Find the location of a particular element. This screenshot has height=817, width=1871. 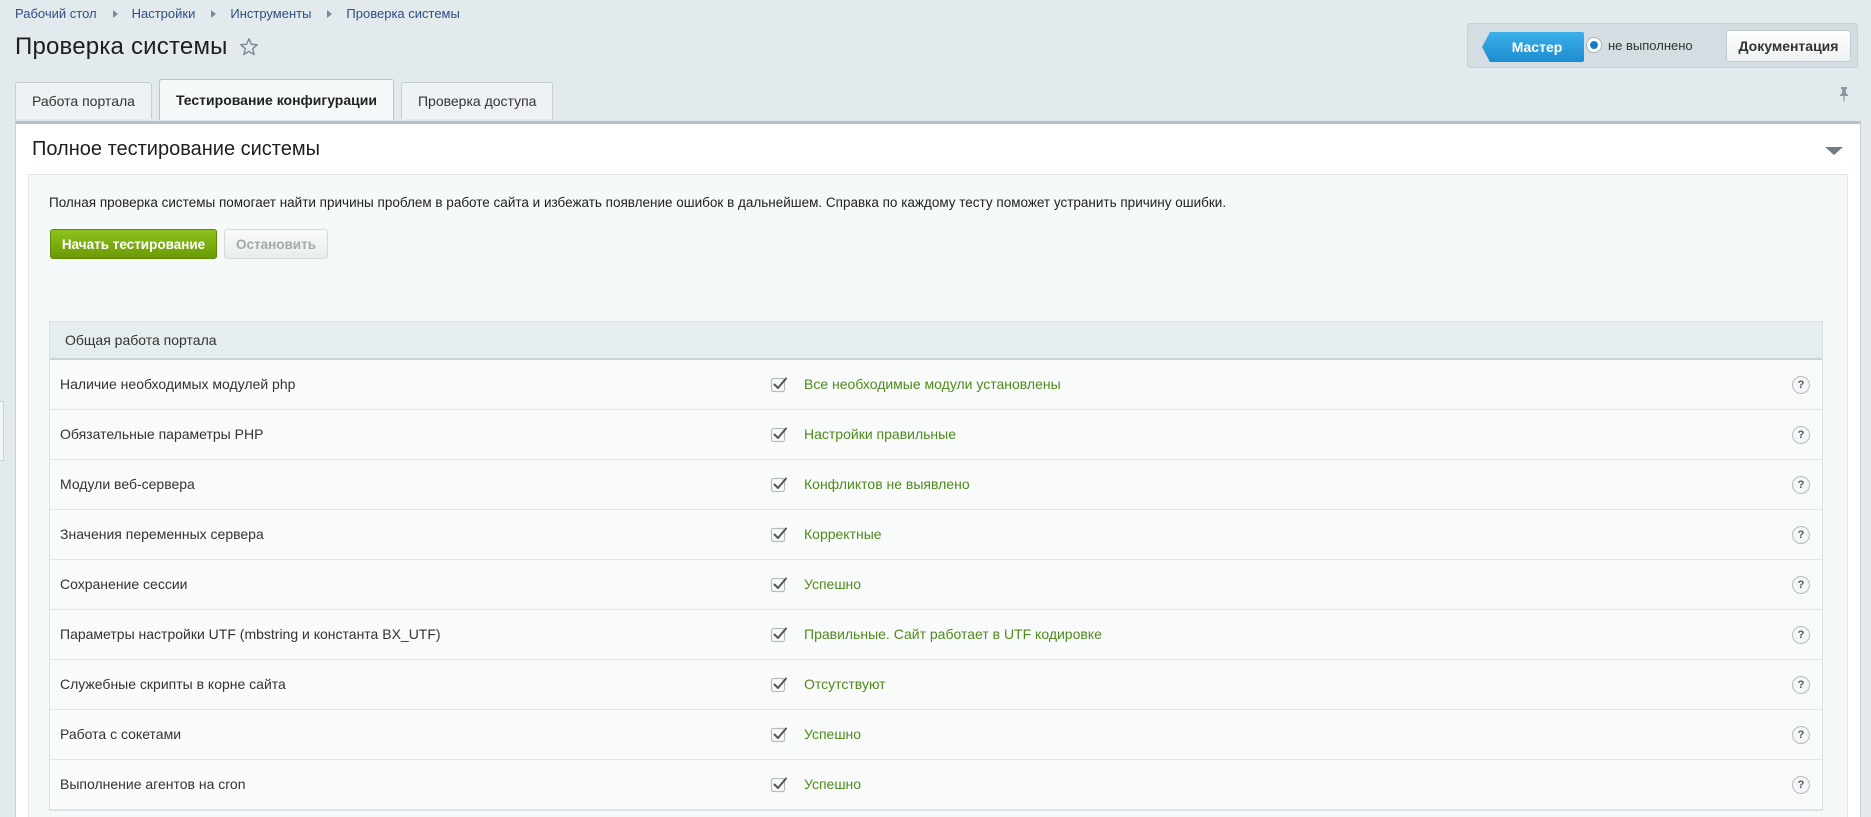

chevron-down-icon is located at coordinates (1834, 151).